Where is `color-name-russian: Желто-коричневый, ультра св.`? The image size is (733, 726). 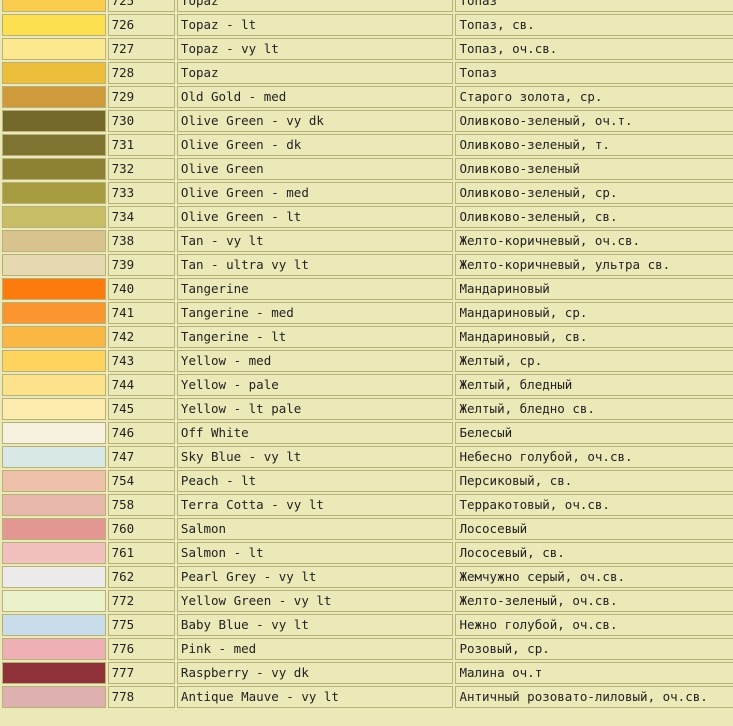
color-name-russian: Желто-коричневый, ультра св. is located at coordinates (594, 265).